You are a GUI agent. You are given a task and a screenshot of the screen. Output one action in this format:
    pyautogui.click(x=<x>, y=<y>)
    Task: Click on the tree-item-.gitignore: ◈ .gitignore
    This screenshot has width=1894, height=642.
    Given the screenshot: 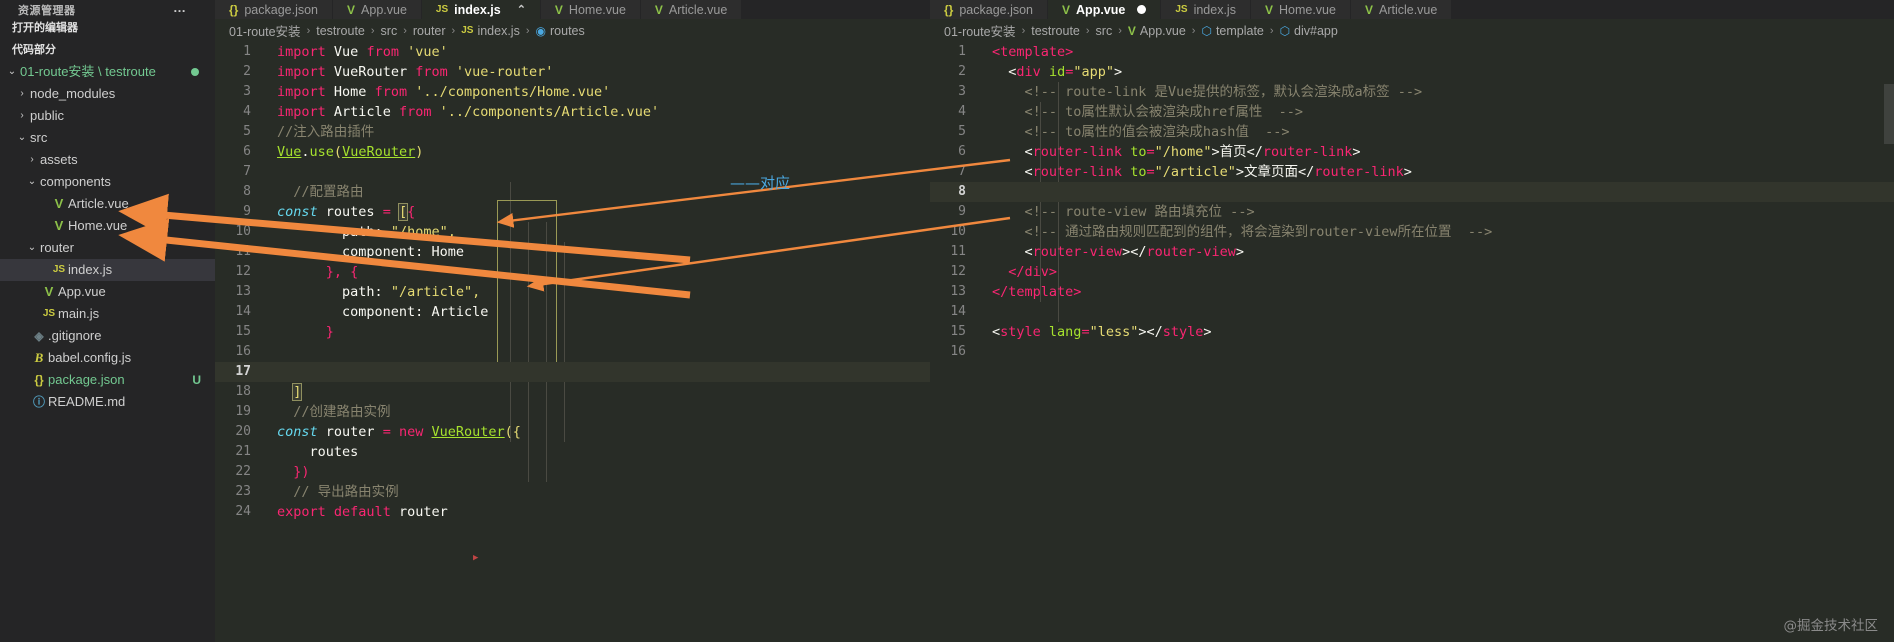 What is the action you would take?
    pyautogui.click(x=107, y=336)
    